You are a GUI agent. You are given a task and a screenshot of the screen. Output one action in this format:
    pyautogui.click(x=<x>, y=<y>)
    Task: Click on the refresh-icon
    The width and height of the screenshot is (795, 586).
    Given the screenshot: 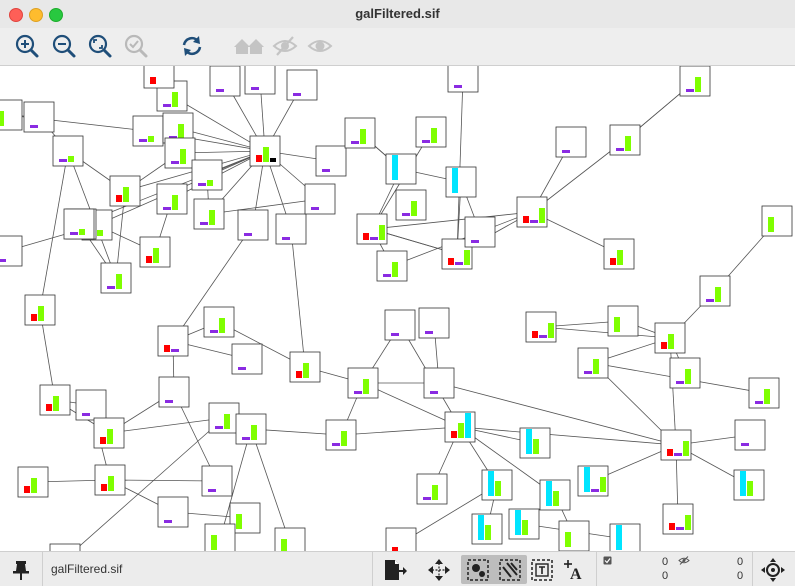 What is the action you would take?
    pyautogui.click(x=192, y=46)
    